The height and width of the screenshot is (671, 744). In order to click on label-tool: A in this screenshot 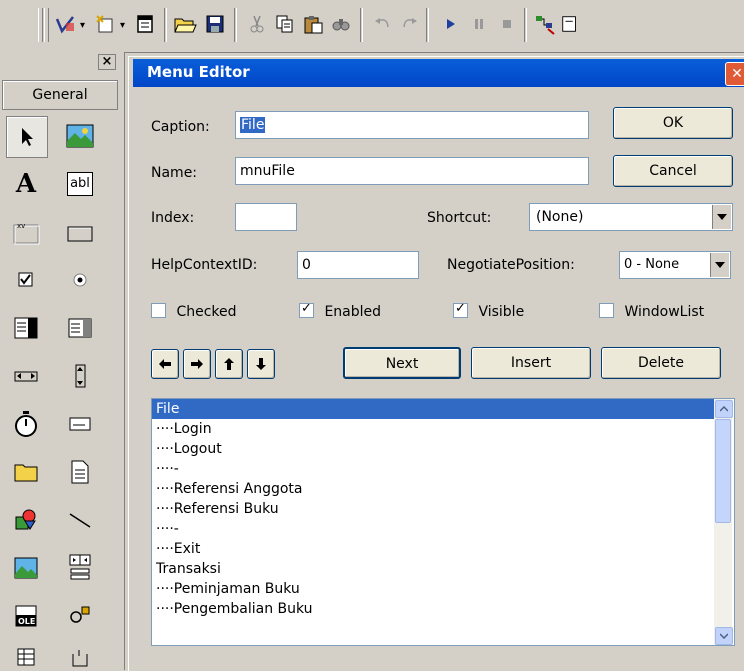, I will do `click(26, 184)`.